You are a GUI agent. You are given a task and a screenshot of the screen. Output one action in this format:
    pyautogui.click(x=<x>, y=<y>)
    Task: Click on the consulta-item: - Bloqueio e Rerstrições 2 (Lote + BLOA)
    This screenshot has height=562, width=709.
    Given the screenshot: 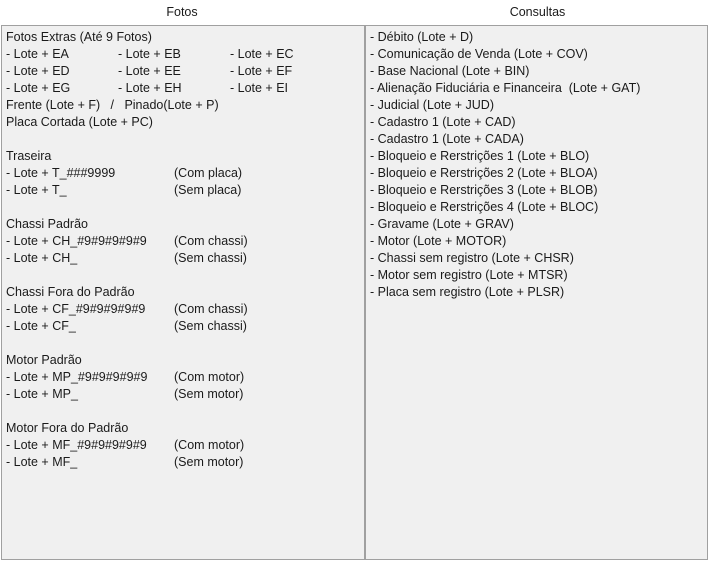 What is the action you would take?
    pyautogui.click(x=484, y=173)
    